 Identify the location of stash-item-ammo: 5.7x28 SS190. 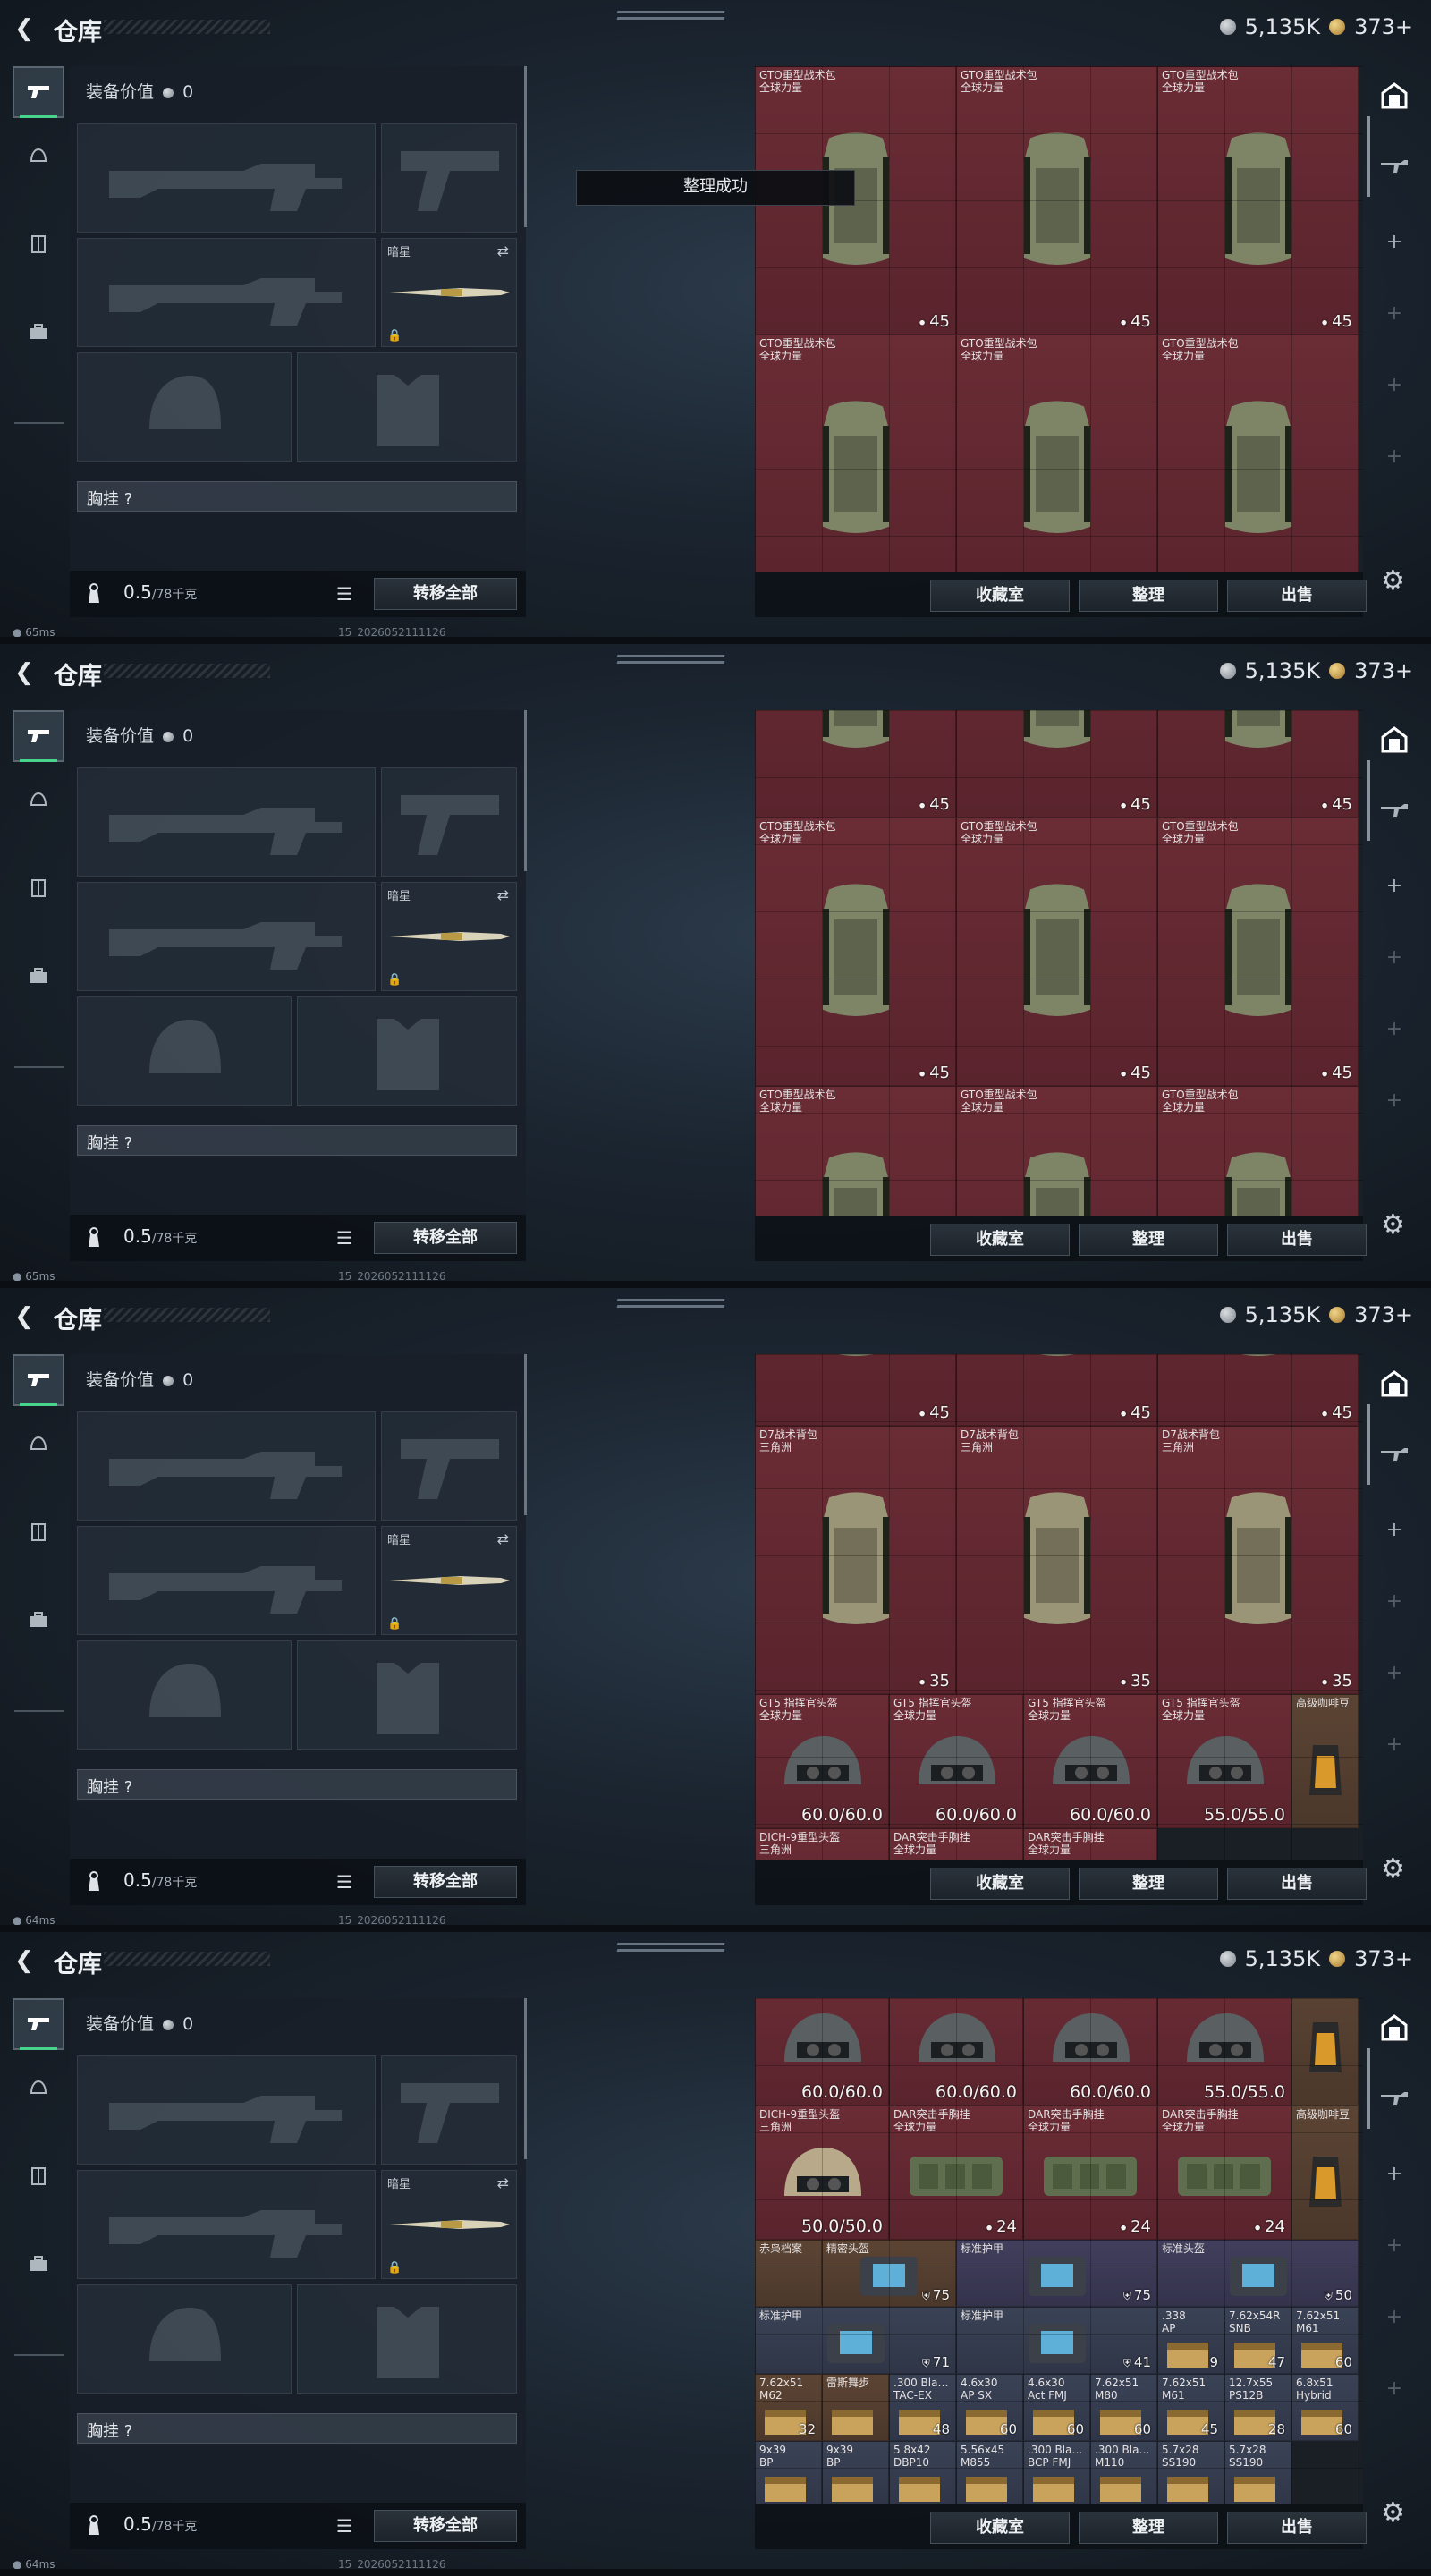
(1190, 2472).